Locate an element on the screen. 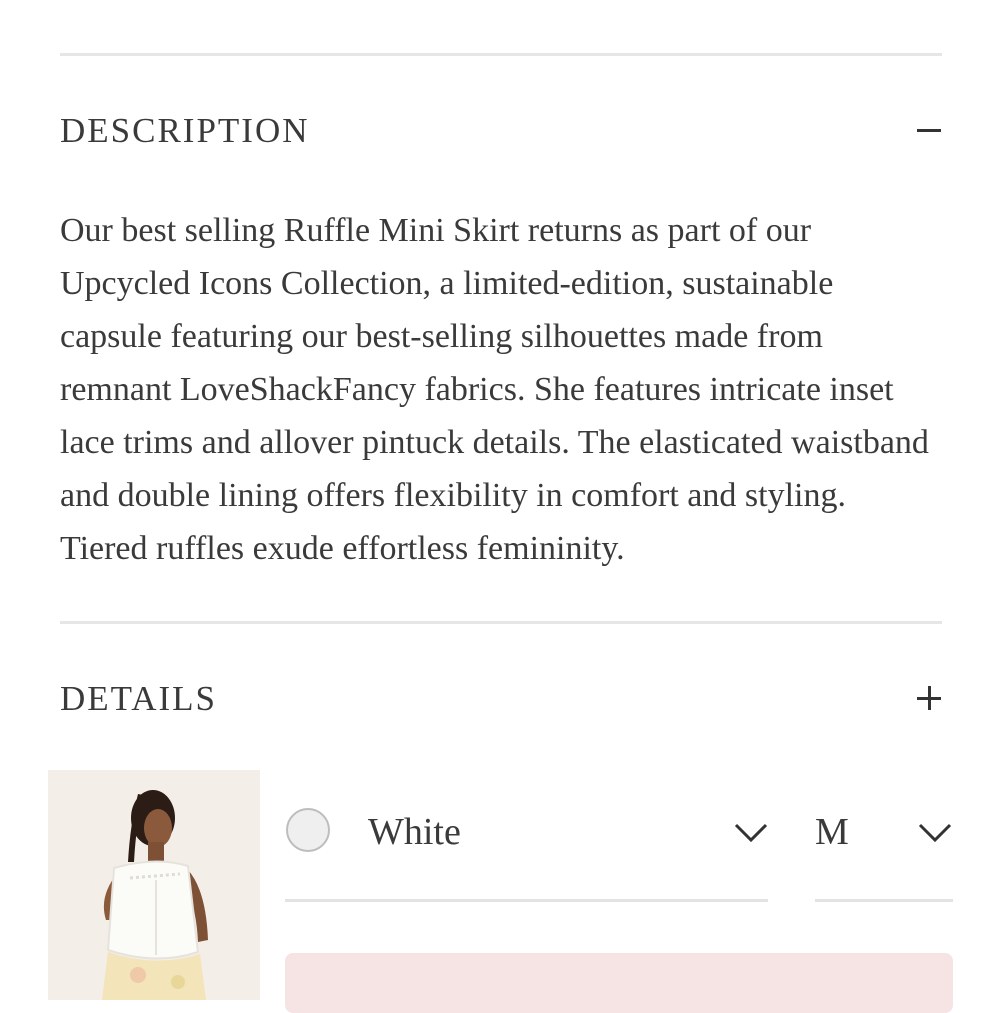  color-swatch is located at coordinates (308, 830).